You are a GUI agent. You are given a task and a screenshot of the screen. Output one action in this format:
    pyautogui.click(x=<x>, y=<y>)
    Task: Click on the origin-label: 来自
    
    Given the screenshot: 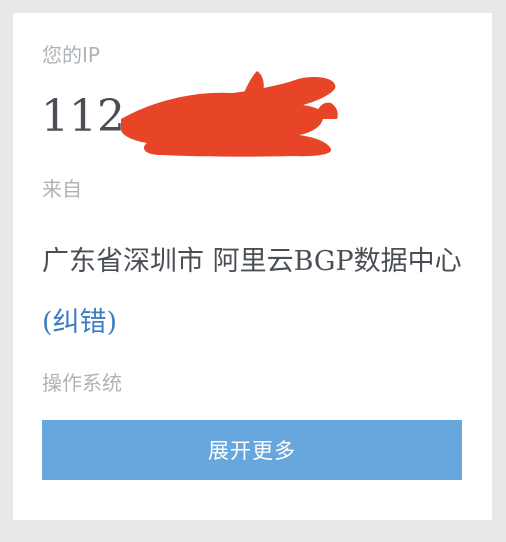 What is the action you would take?
    pyautogui.click(x=62, y=189)
    